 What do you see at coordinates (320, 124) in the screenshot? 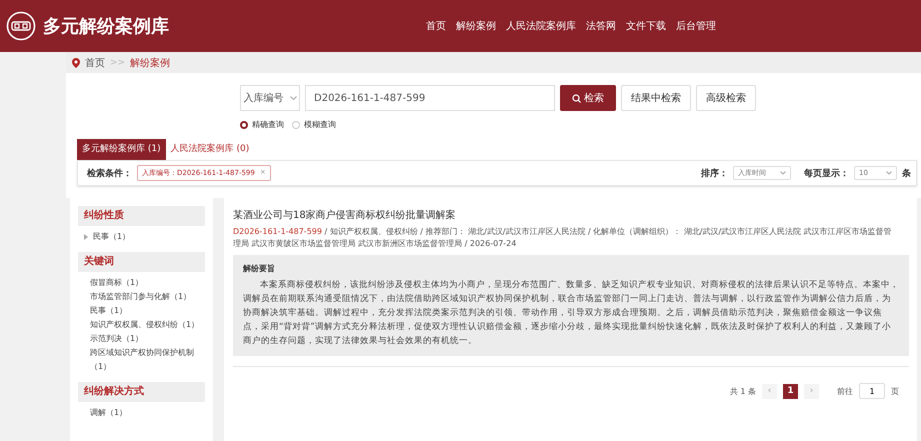
I see `radio-label: 模糊查询` at bounding box center [320, 124].